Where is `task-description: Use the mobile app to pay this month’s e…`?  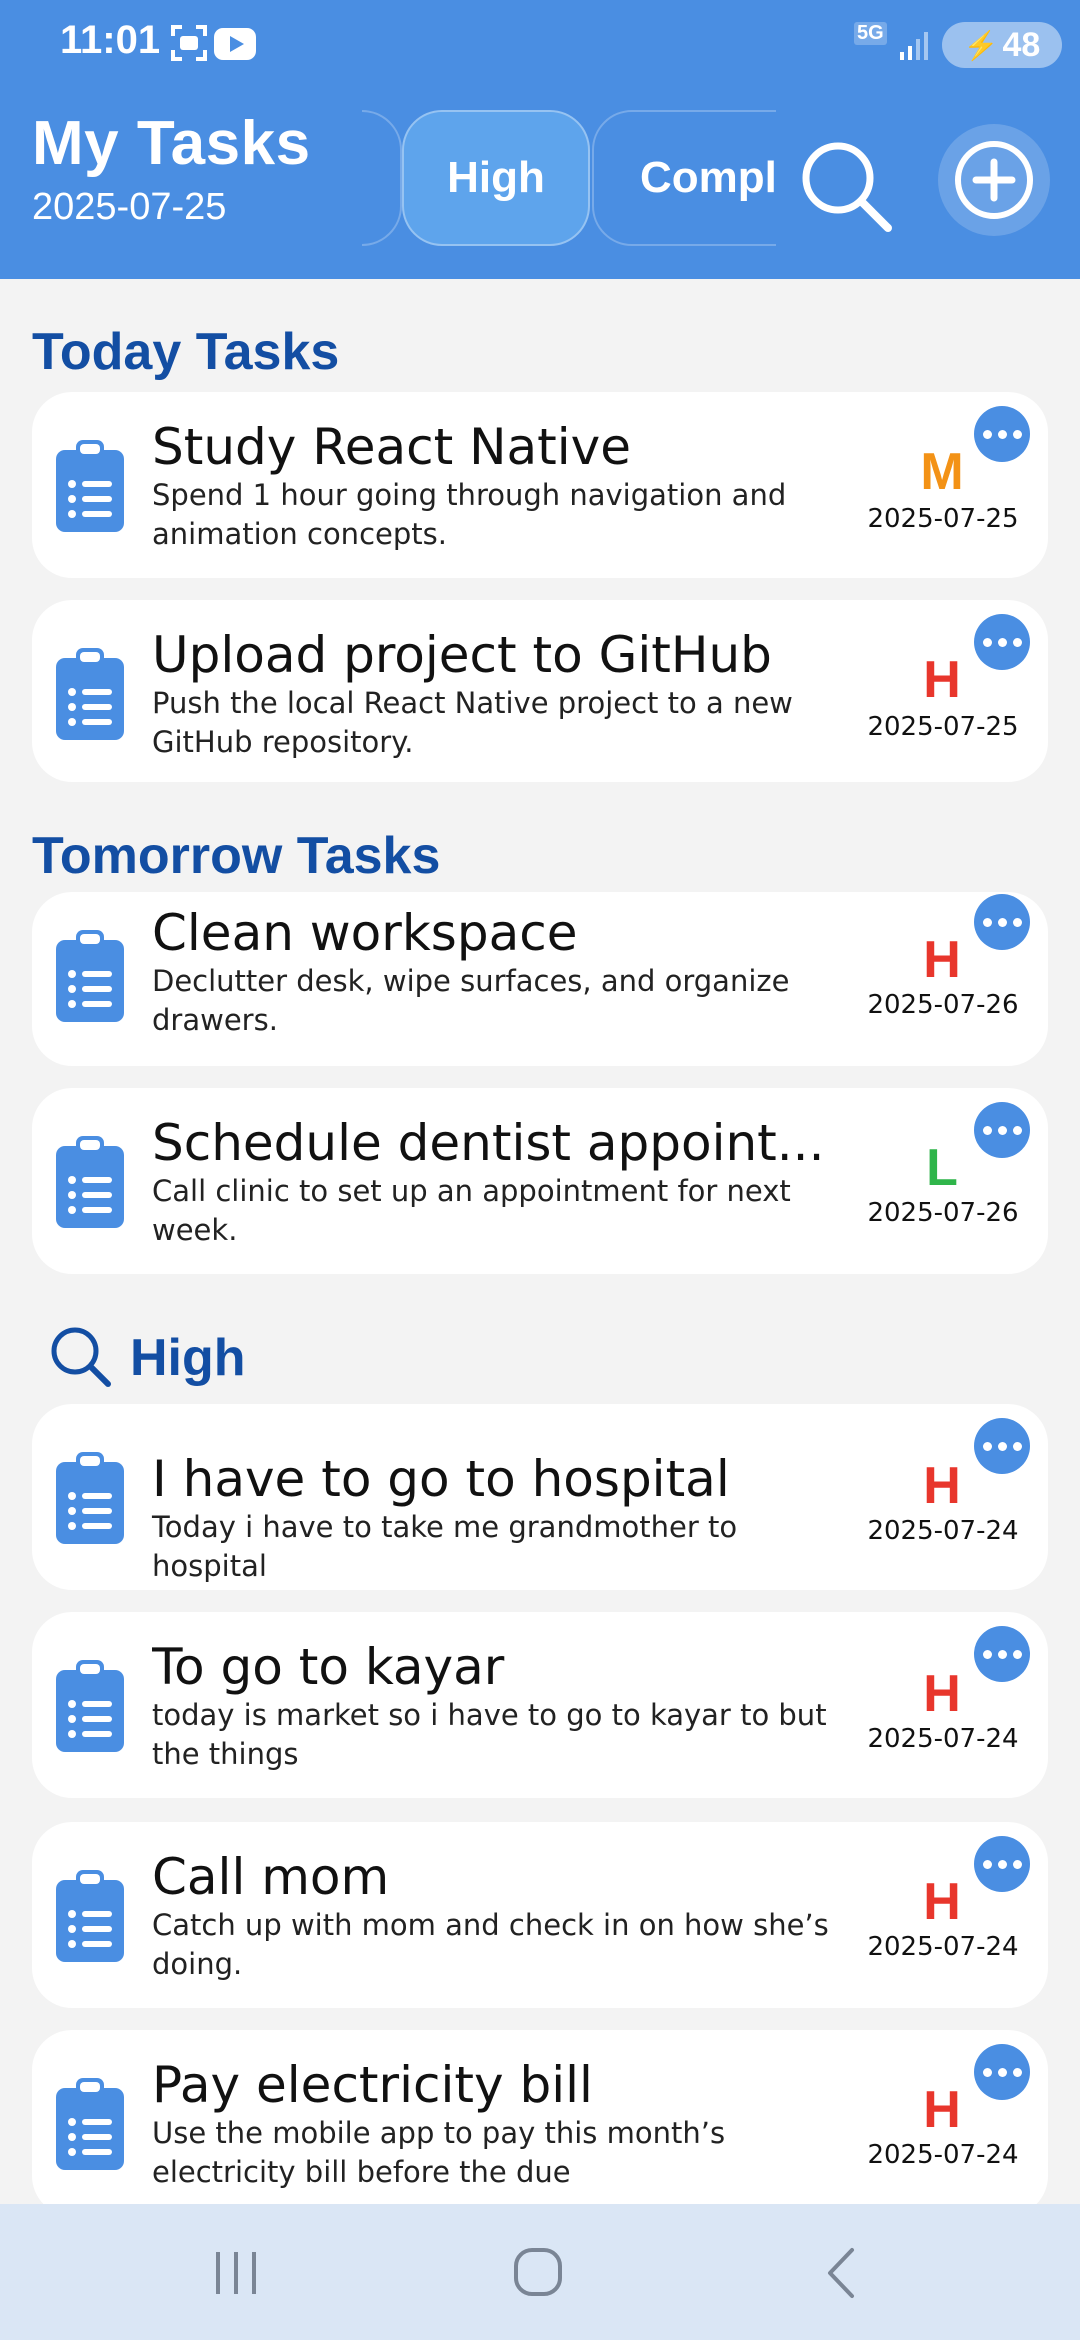 task-description: Use the mobile app to pay this month’s e… is located at coordinates (439, 2152).